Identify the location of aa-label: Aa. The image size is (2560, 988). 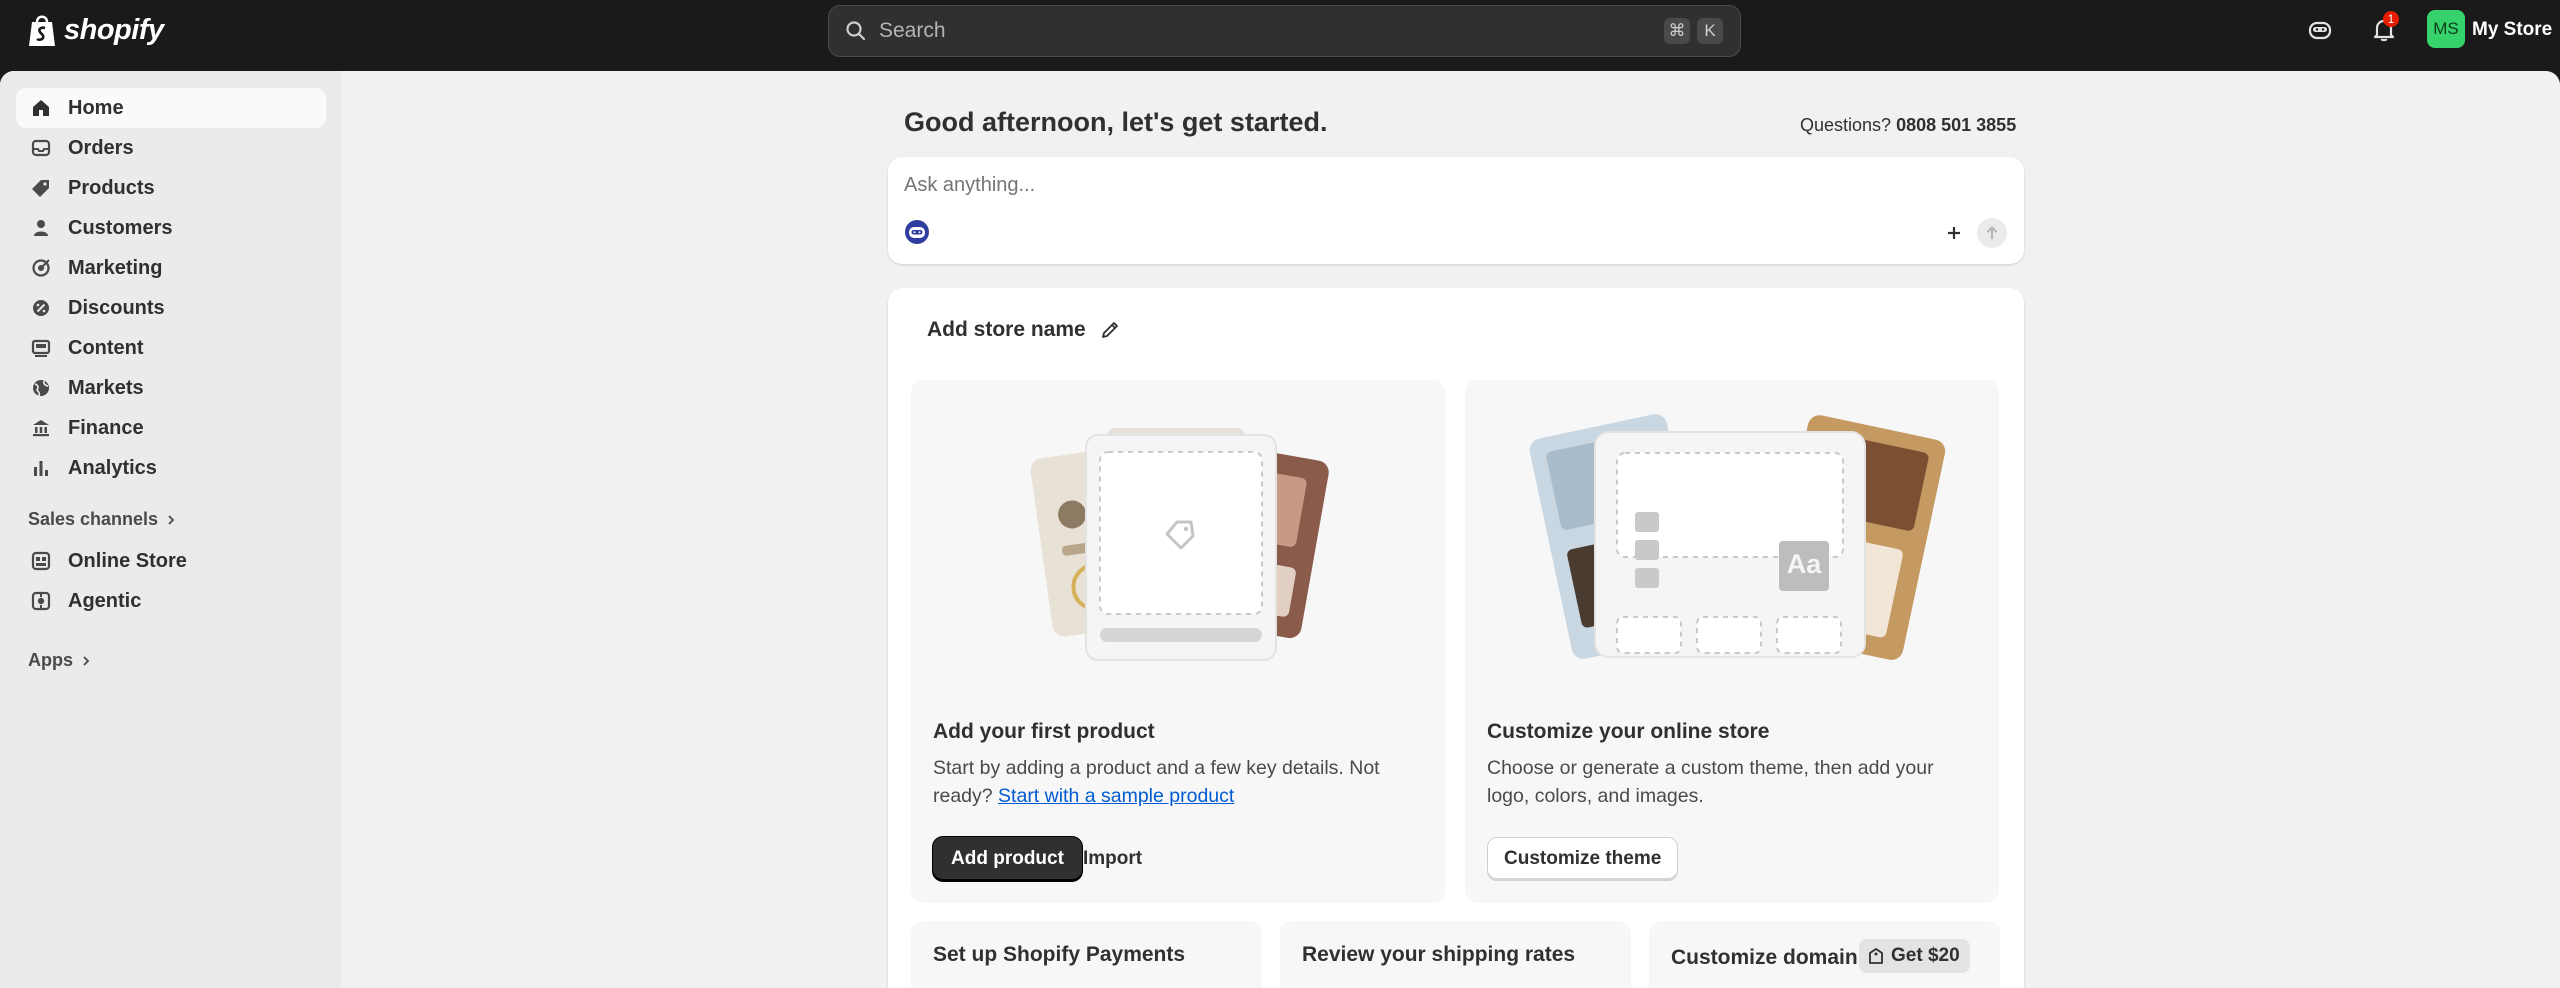
(1804, 564).